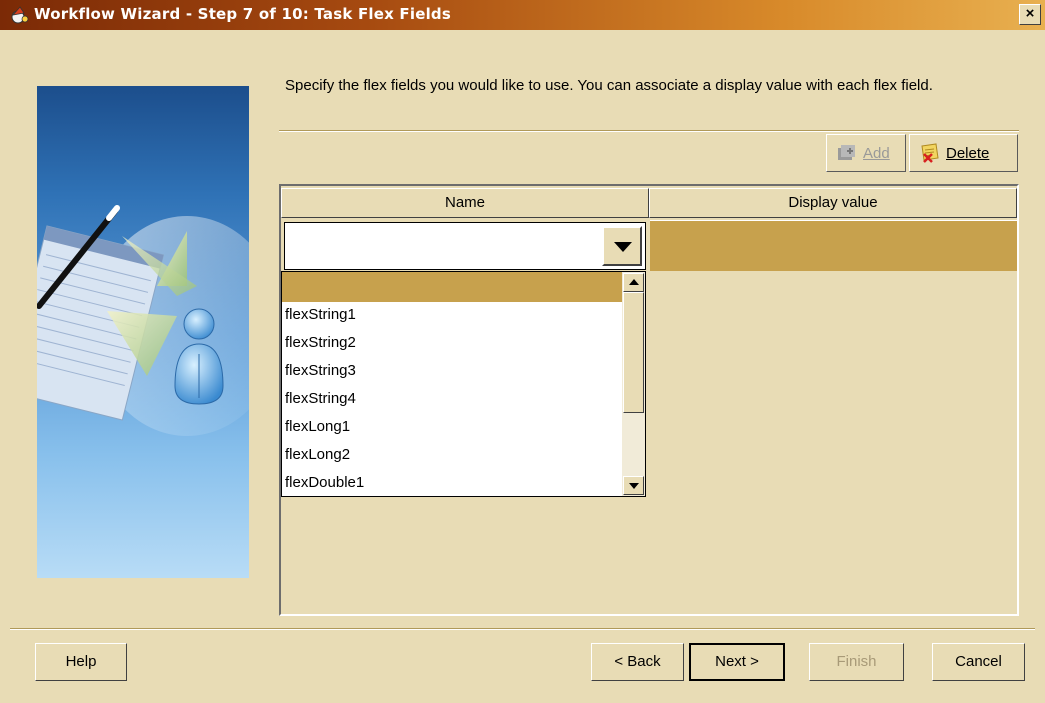  Describe the element at coordinates (453, 399) in the screenshot. I see `dropdown-option: flexString4` at that location.